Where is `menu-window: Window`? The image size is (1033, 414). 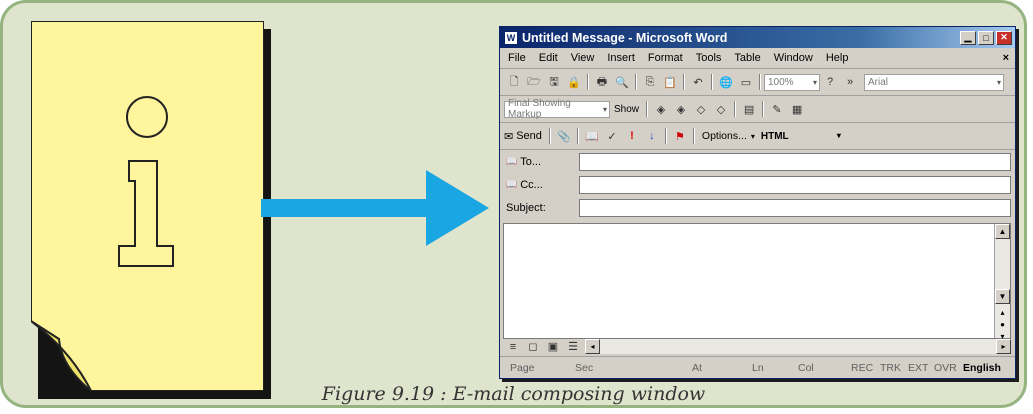 menu-window: Window is located at coordinates (793, 58).